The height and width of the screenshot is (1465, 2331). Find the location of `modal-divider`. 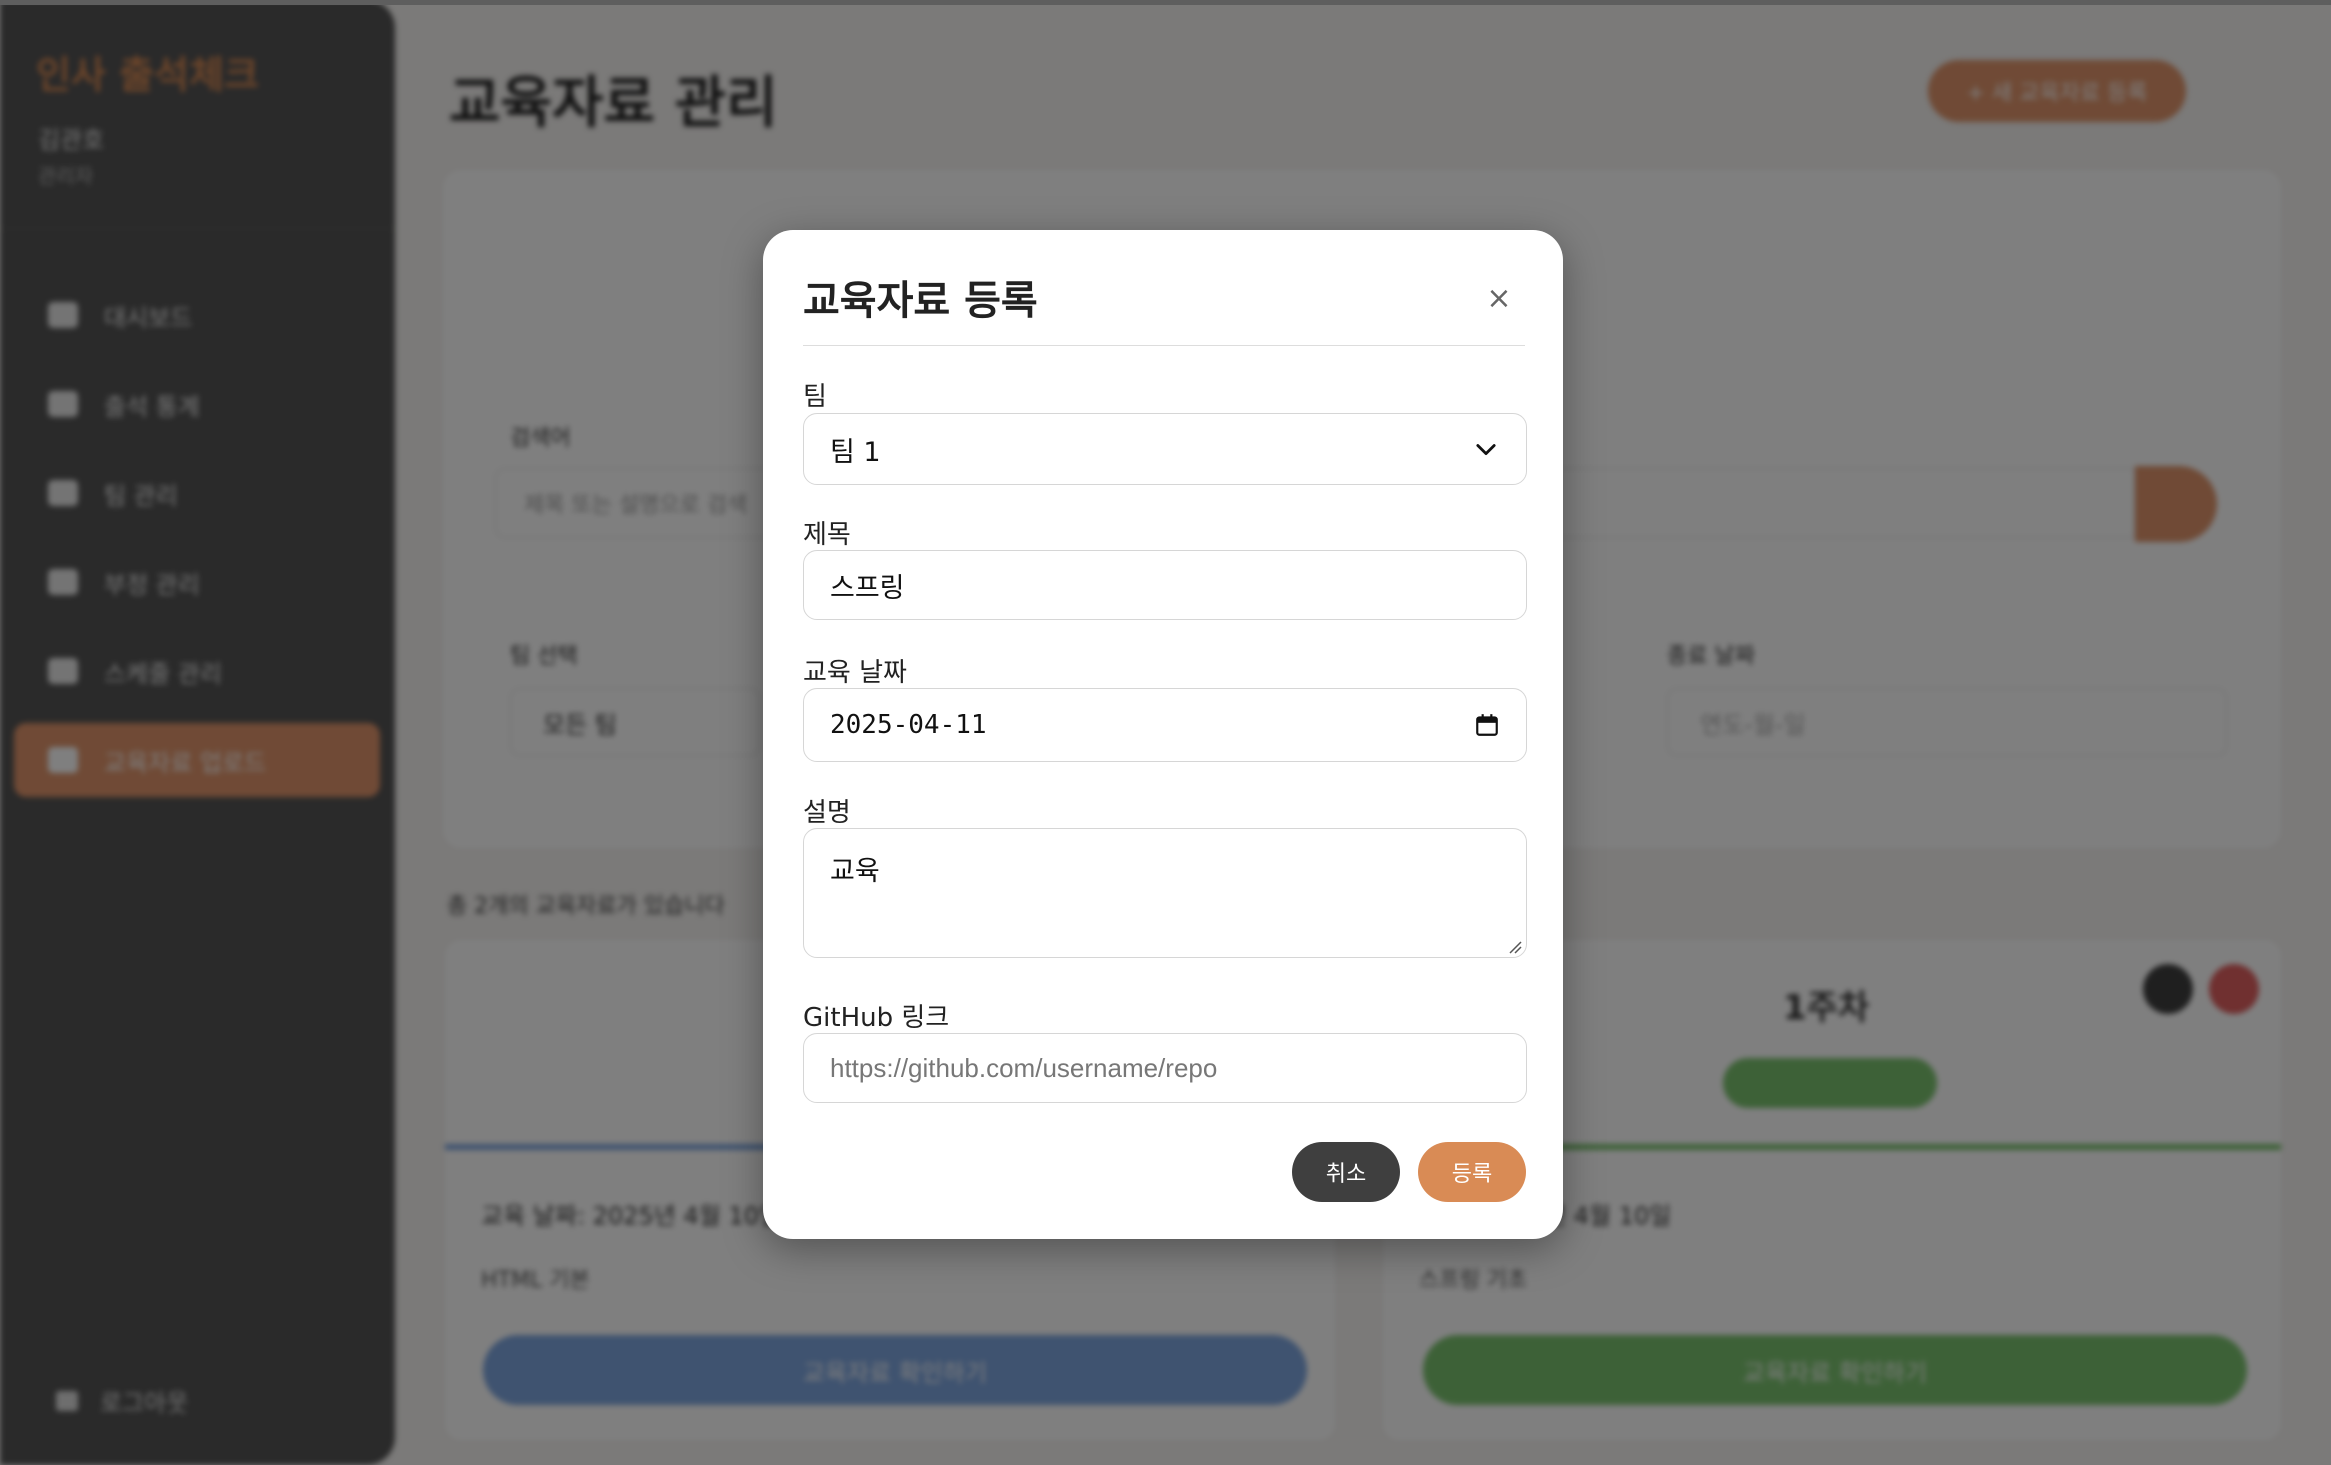

modal-divider is located at coordinates (1164, 345).